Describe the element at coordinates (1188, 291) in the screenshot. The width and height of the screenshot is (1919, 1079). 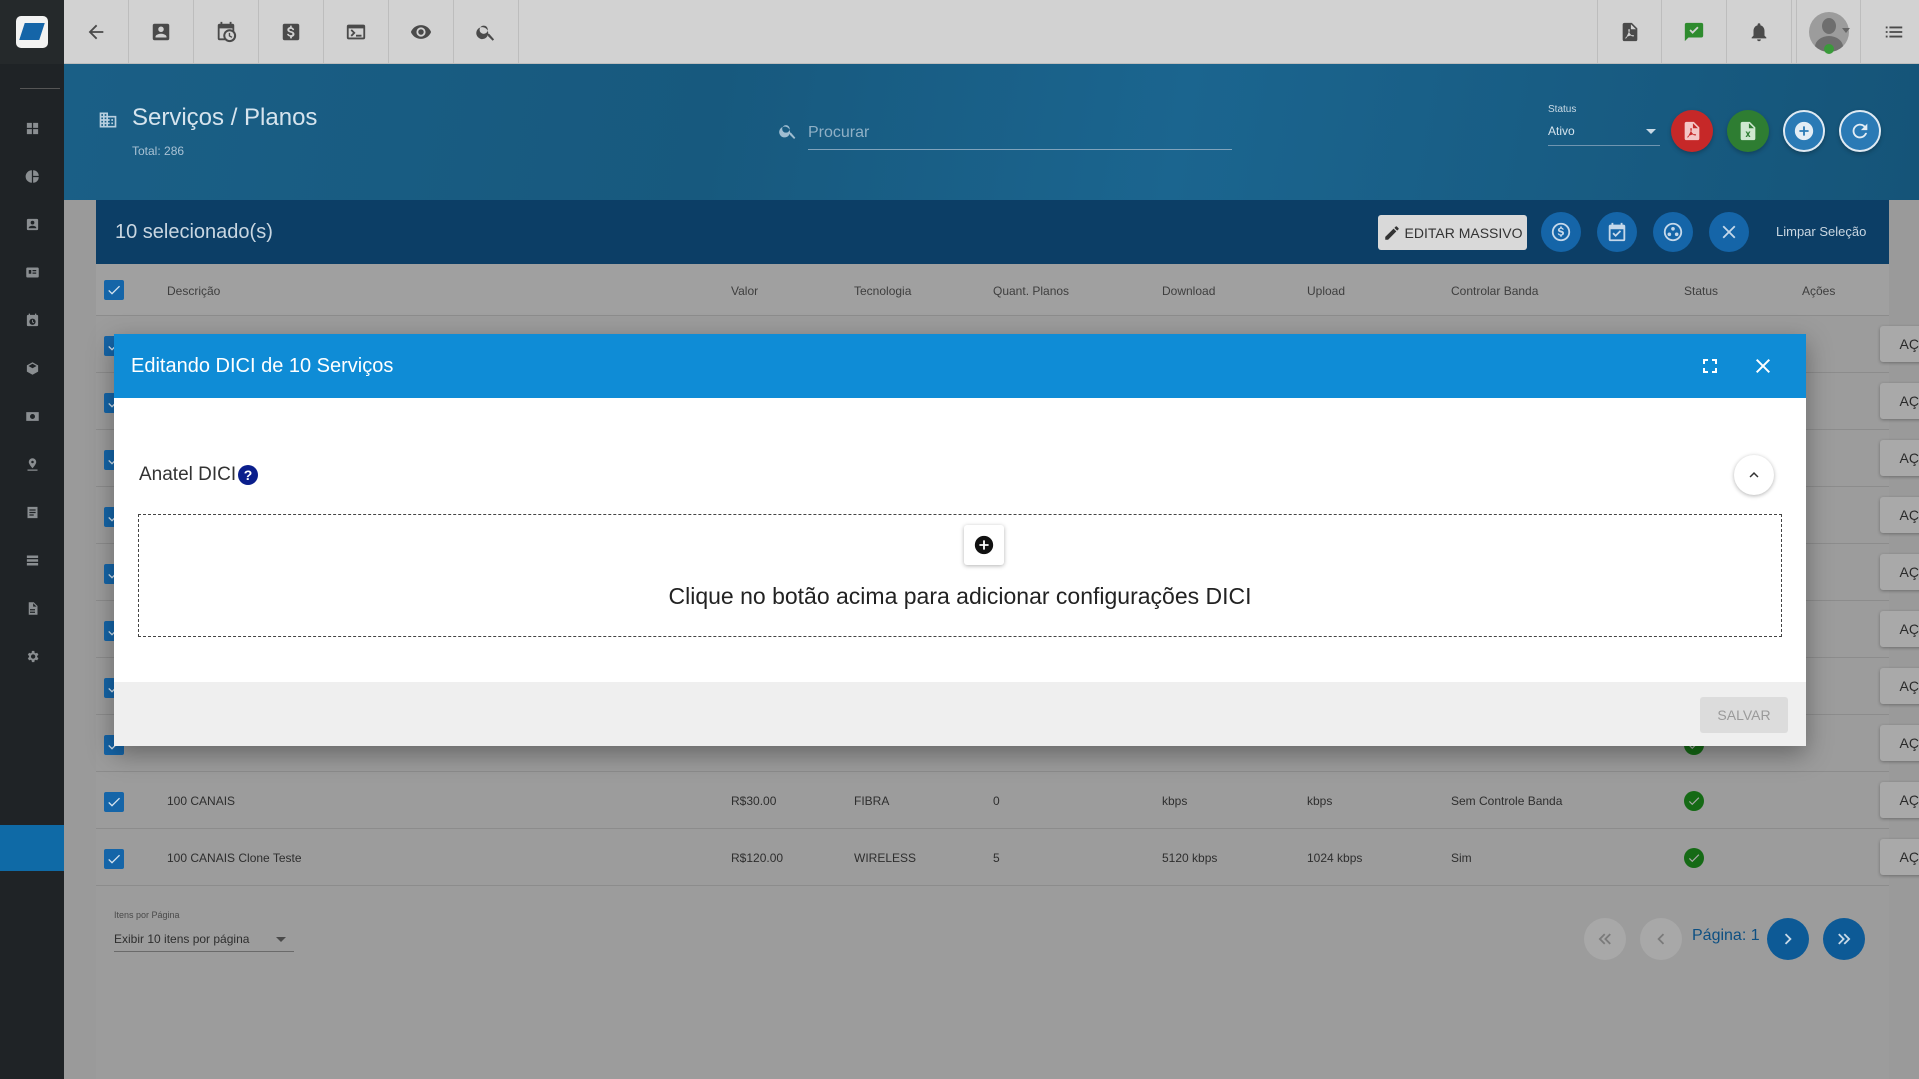
I see `column-header-download: Download` at that location.